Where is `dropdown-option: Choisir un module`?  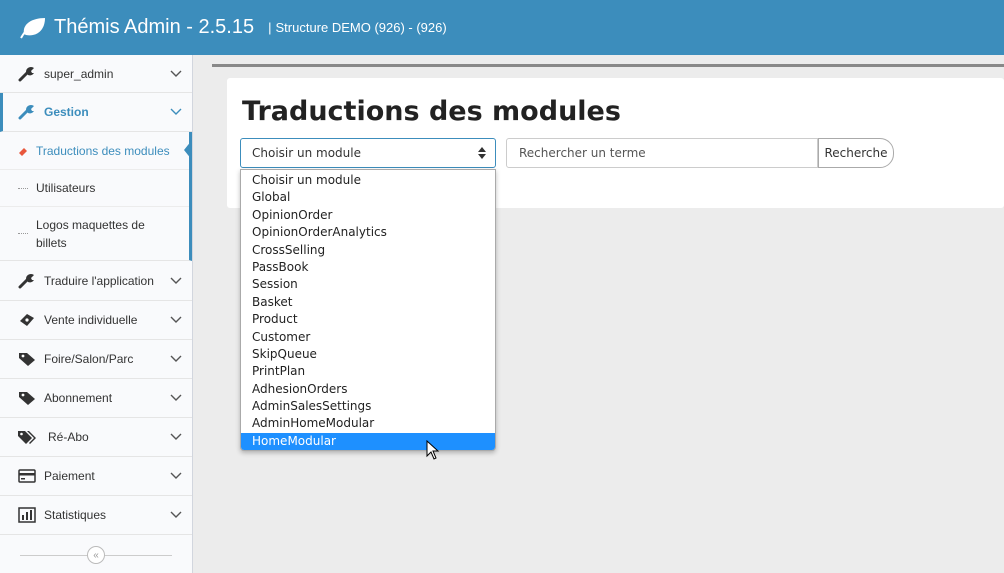
dropdown-option: Choisir un module is located at coordinates (368, 180).